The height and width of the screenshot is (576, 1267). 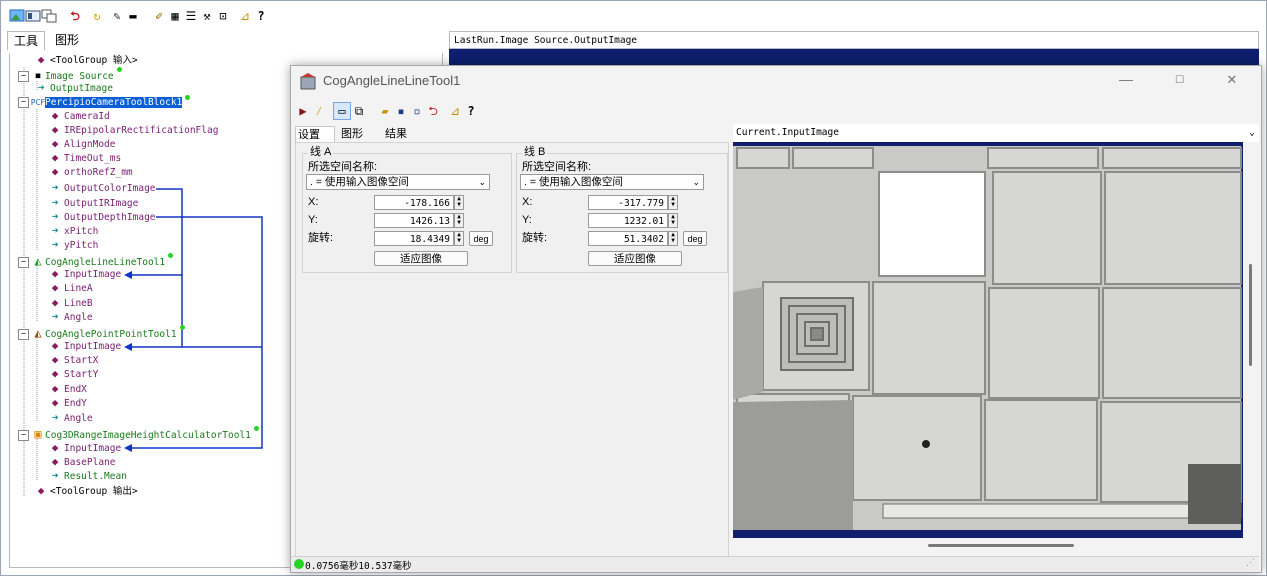 I want to click on tree-row-input: ◆ LineA, so click(x=69, y=288).